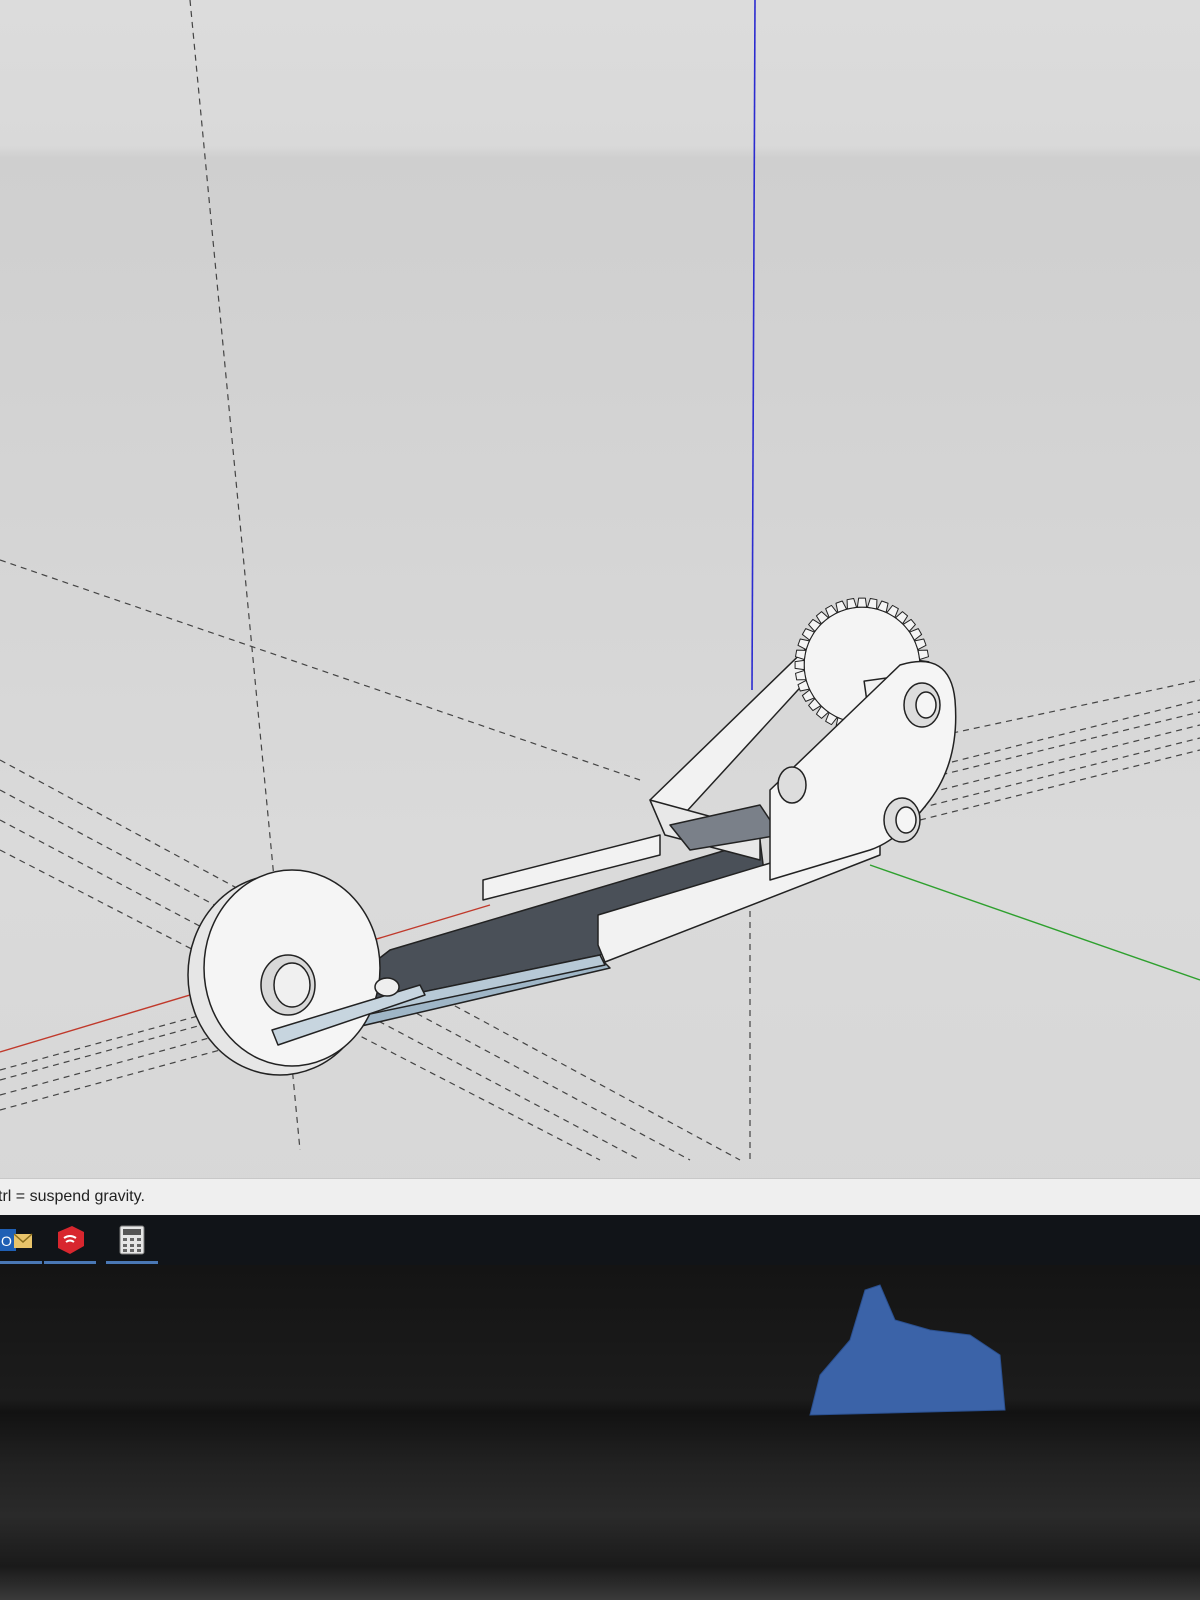 The image size is (1200, 1600). Describe the element at coordinates (907, 1350) in the screenshot. I see `blue-tape-patch` at that location.